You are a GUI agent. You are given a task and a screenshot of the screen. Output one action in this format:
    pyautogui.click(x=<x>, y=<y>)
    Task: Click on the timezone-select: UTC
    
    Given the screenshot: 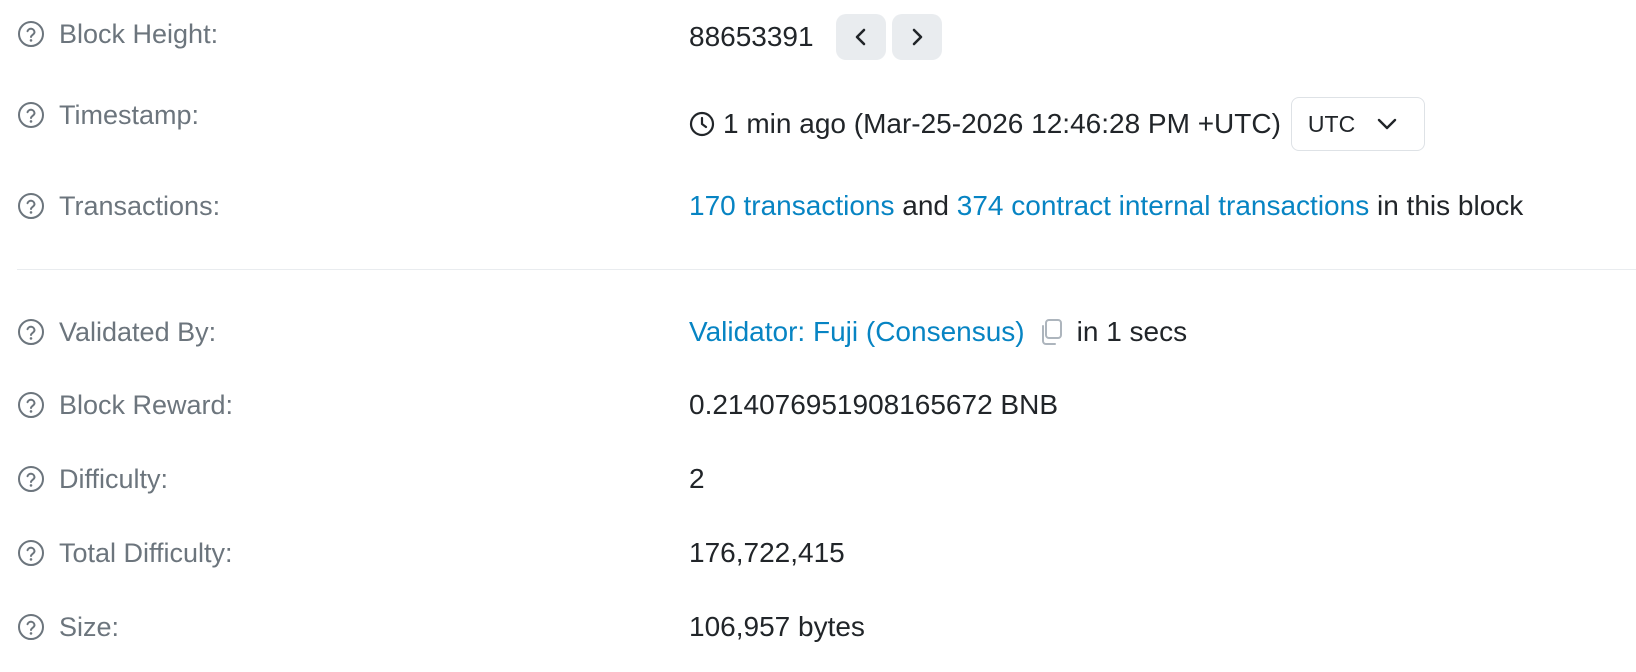 What is the action you would take?
    pyautogui.click(x=1357, y=124)
    